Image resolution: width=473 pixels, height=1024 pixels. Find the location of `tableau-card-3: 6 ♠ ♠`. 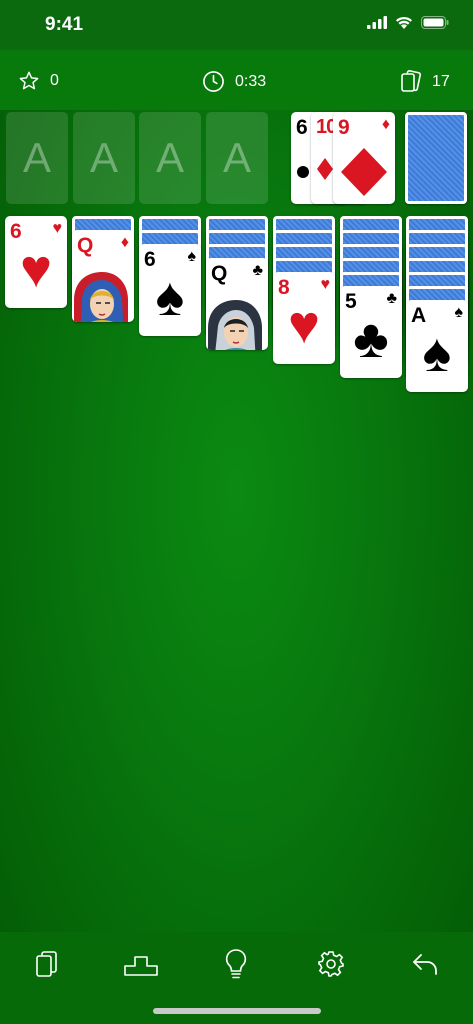

tableau-card-3: 6 ♠ ♠ is located at coordinates (170, 290).